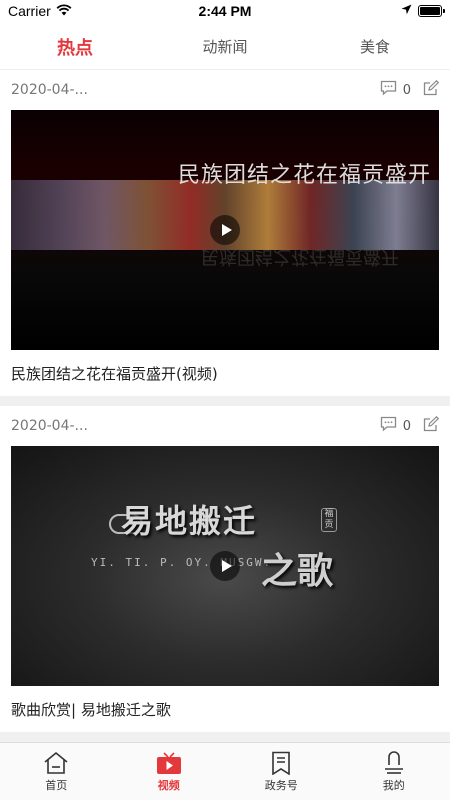  What do you see at coordinates (225, 11) in the screenshot?
I see `status-bar: Carrier 2:44 PM` at bounding box center [225, 11].